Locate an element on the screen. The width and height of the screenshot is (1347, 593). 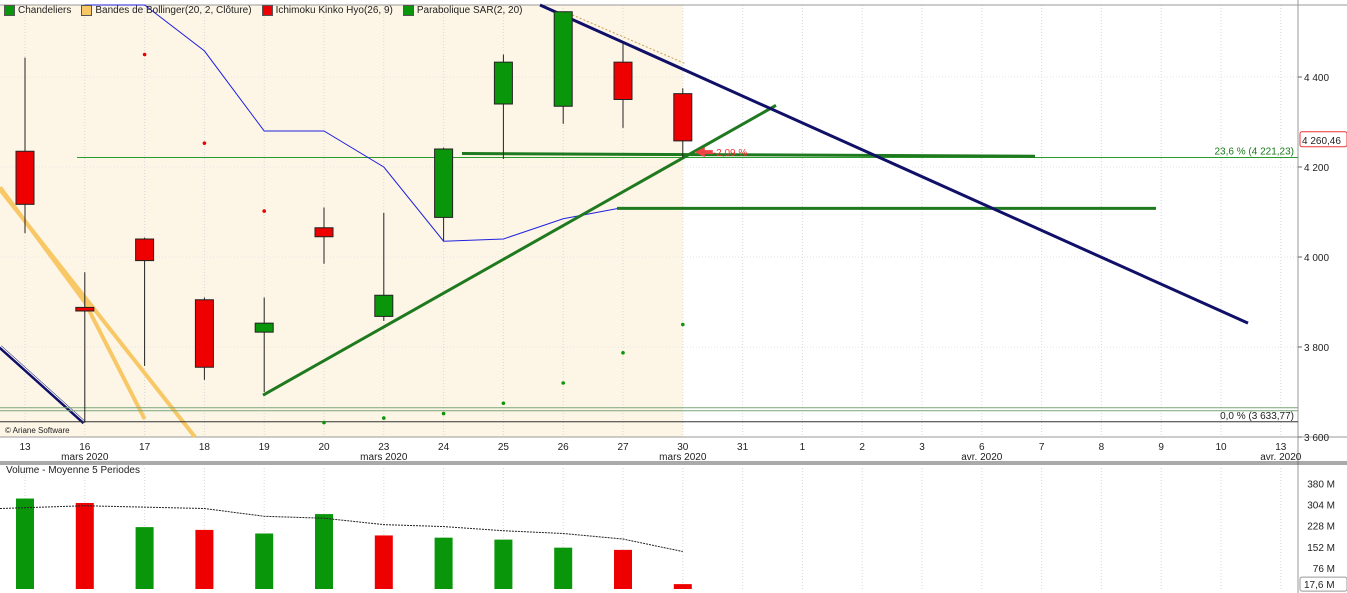
fibonacci-label-23-6: 23,6 % (4 221,23) is located at coordinates (1255, 151).